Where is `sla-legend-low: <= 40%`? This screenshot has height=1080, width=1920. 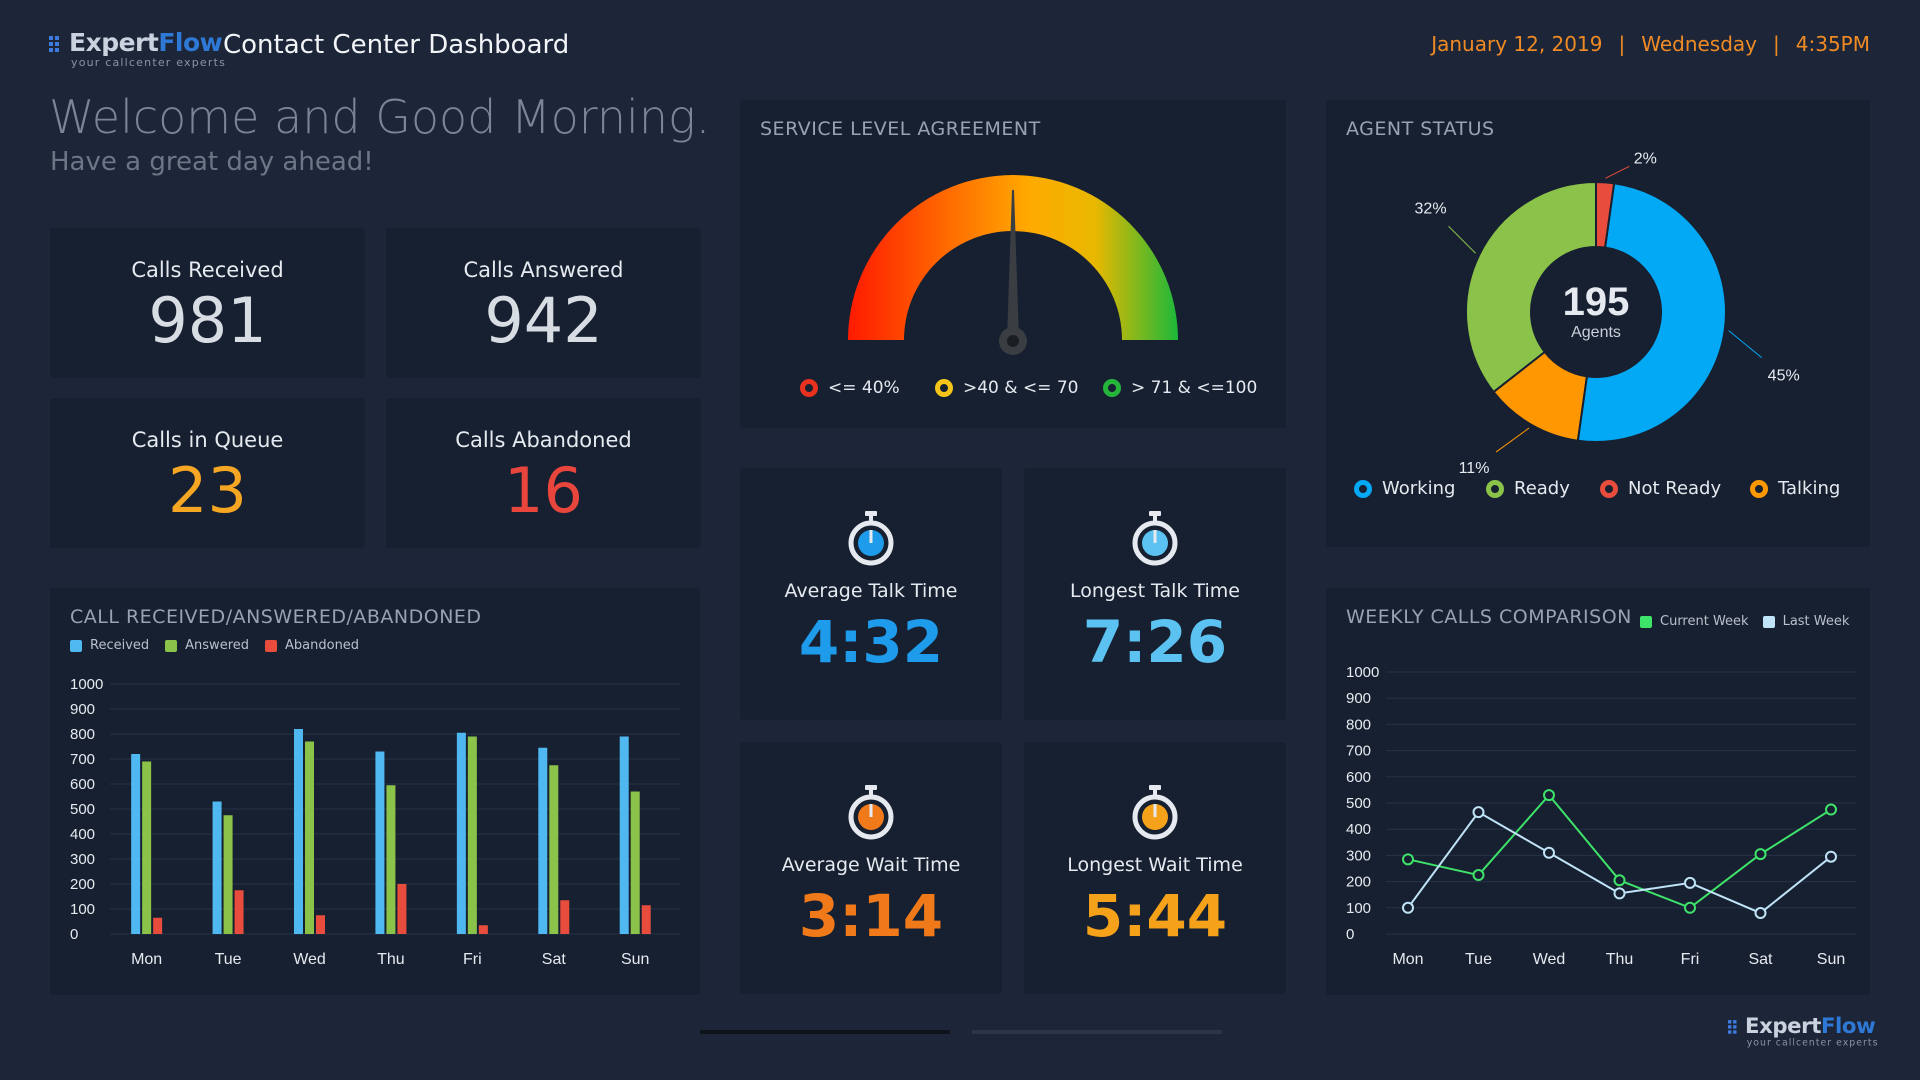 sla-legend-low: <= 40% is located at coordinates (850, 388).